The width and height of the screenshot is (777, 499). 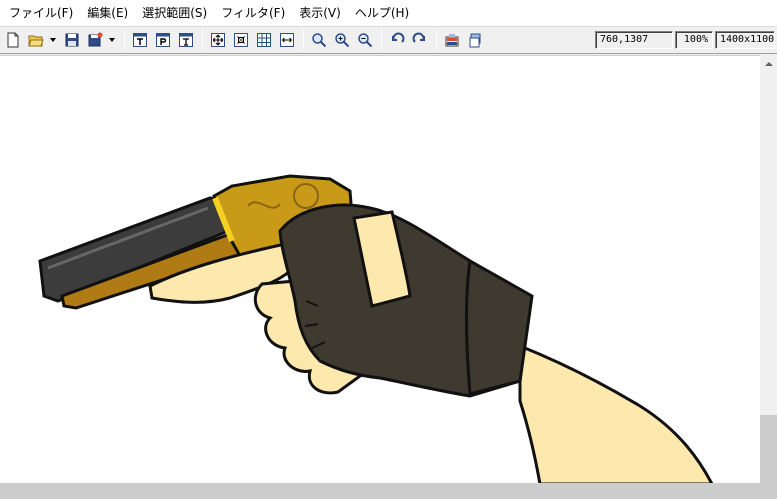 I want to click on screenshot-button, so click(x=452, y=40).